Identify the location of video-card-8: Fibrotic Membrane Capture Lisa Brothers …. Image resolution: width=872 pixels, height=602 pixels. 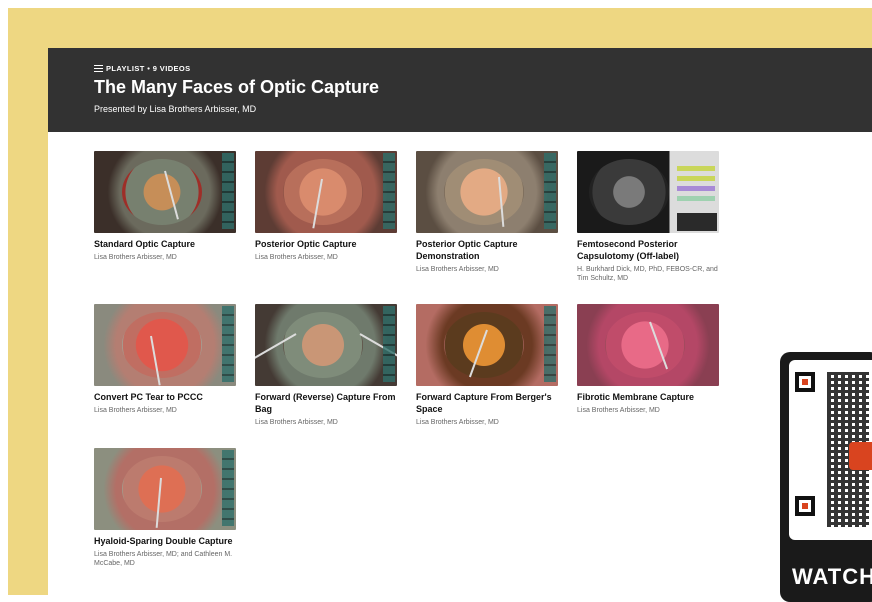
(649, 359).